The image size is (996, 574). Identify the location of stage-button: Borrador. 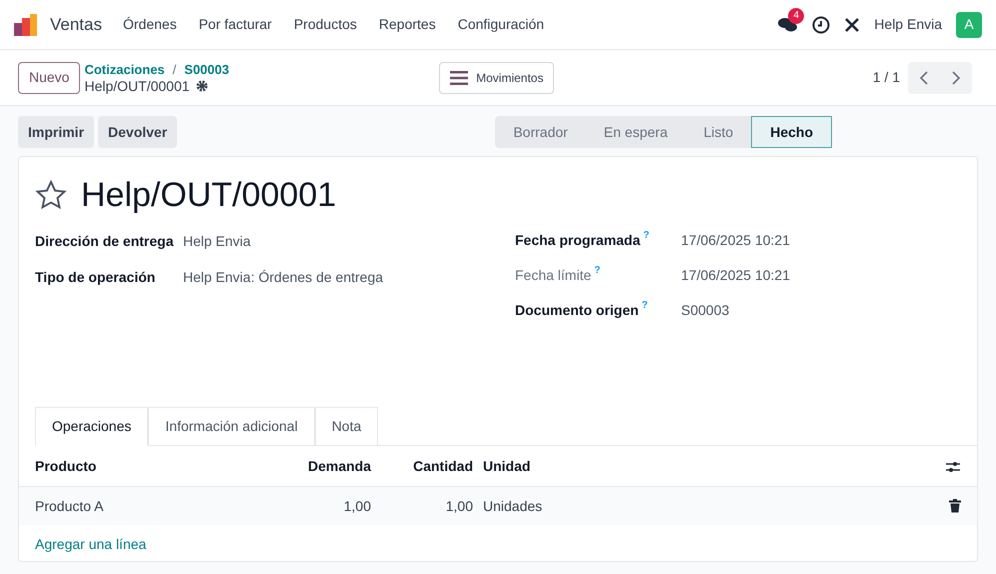
(540, 132).